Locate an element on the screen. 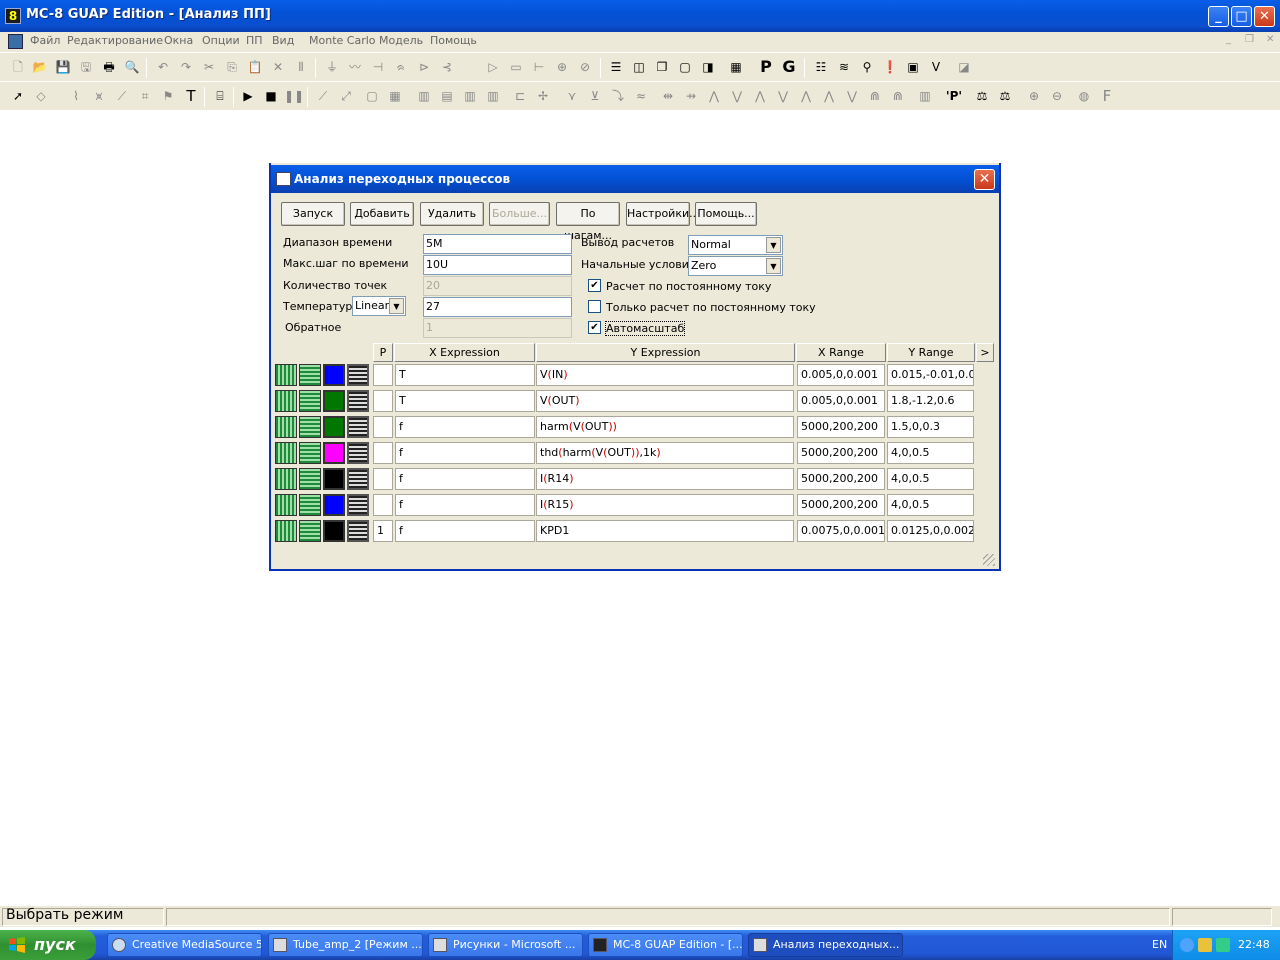  delete-button: Удалить is located at coordinates (452, 214).